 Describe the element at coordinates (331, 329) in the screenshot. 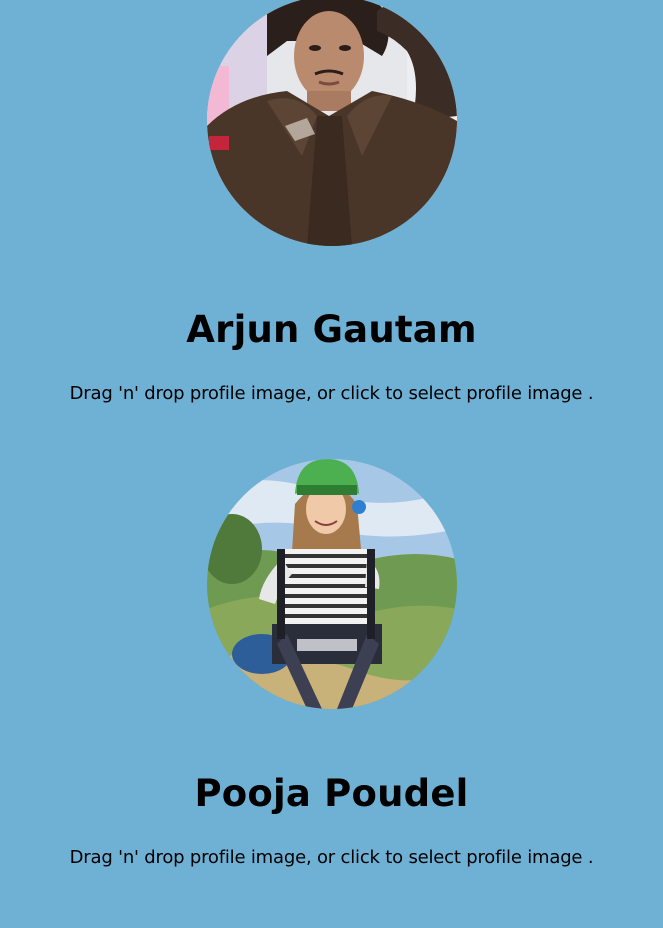

I see `profile-name: Arjun Gautam` at that location.